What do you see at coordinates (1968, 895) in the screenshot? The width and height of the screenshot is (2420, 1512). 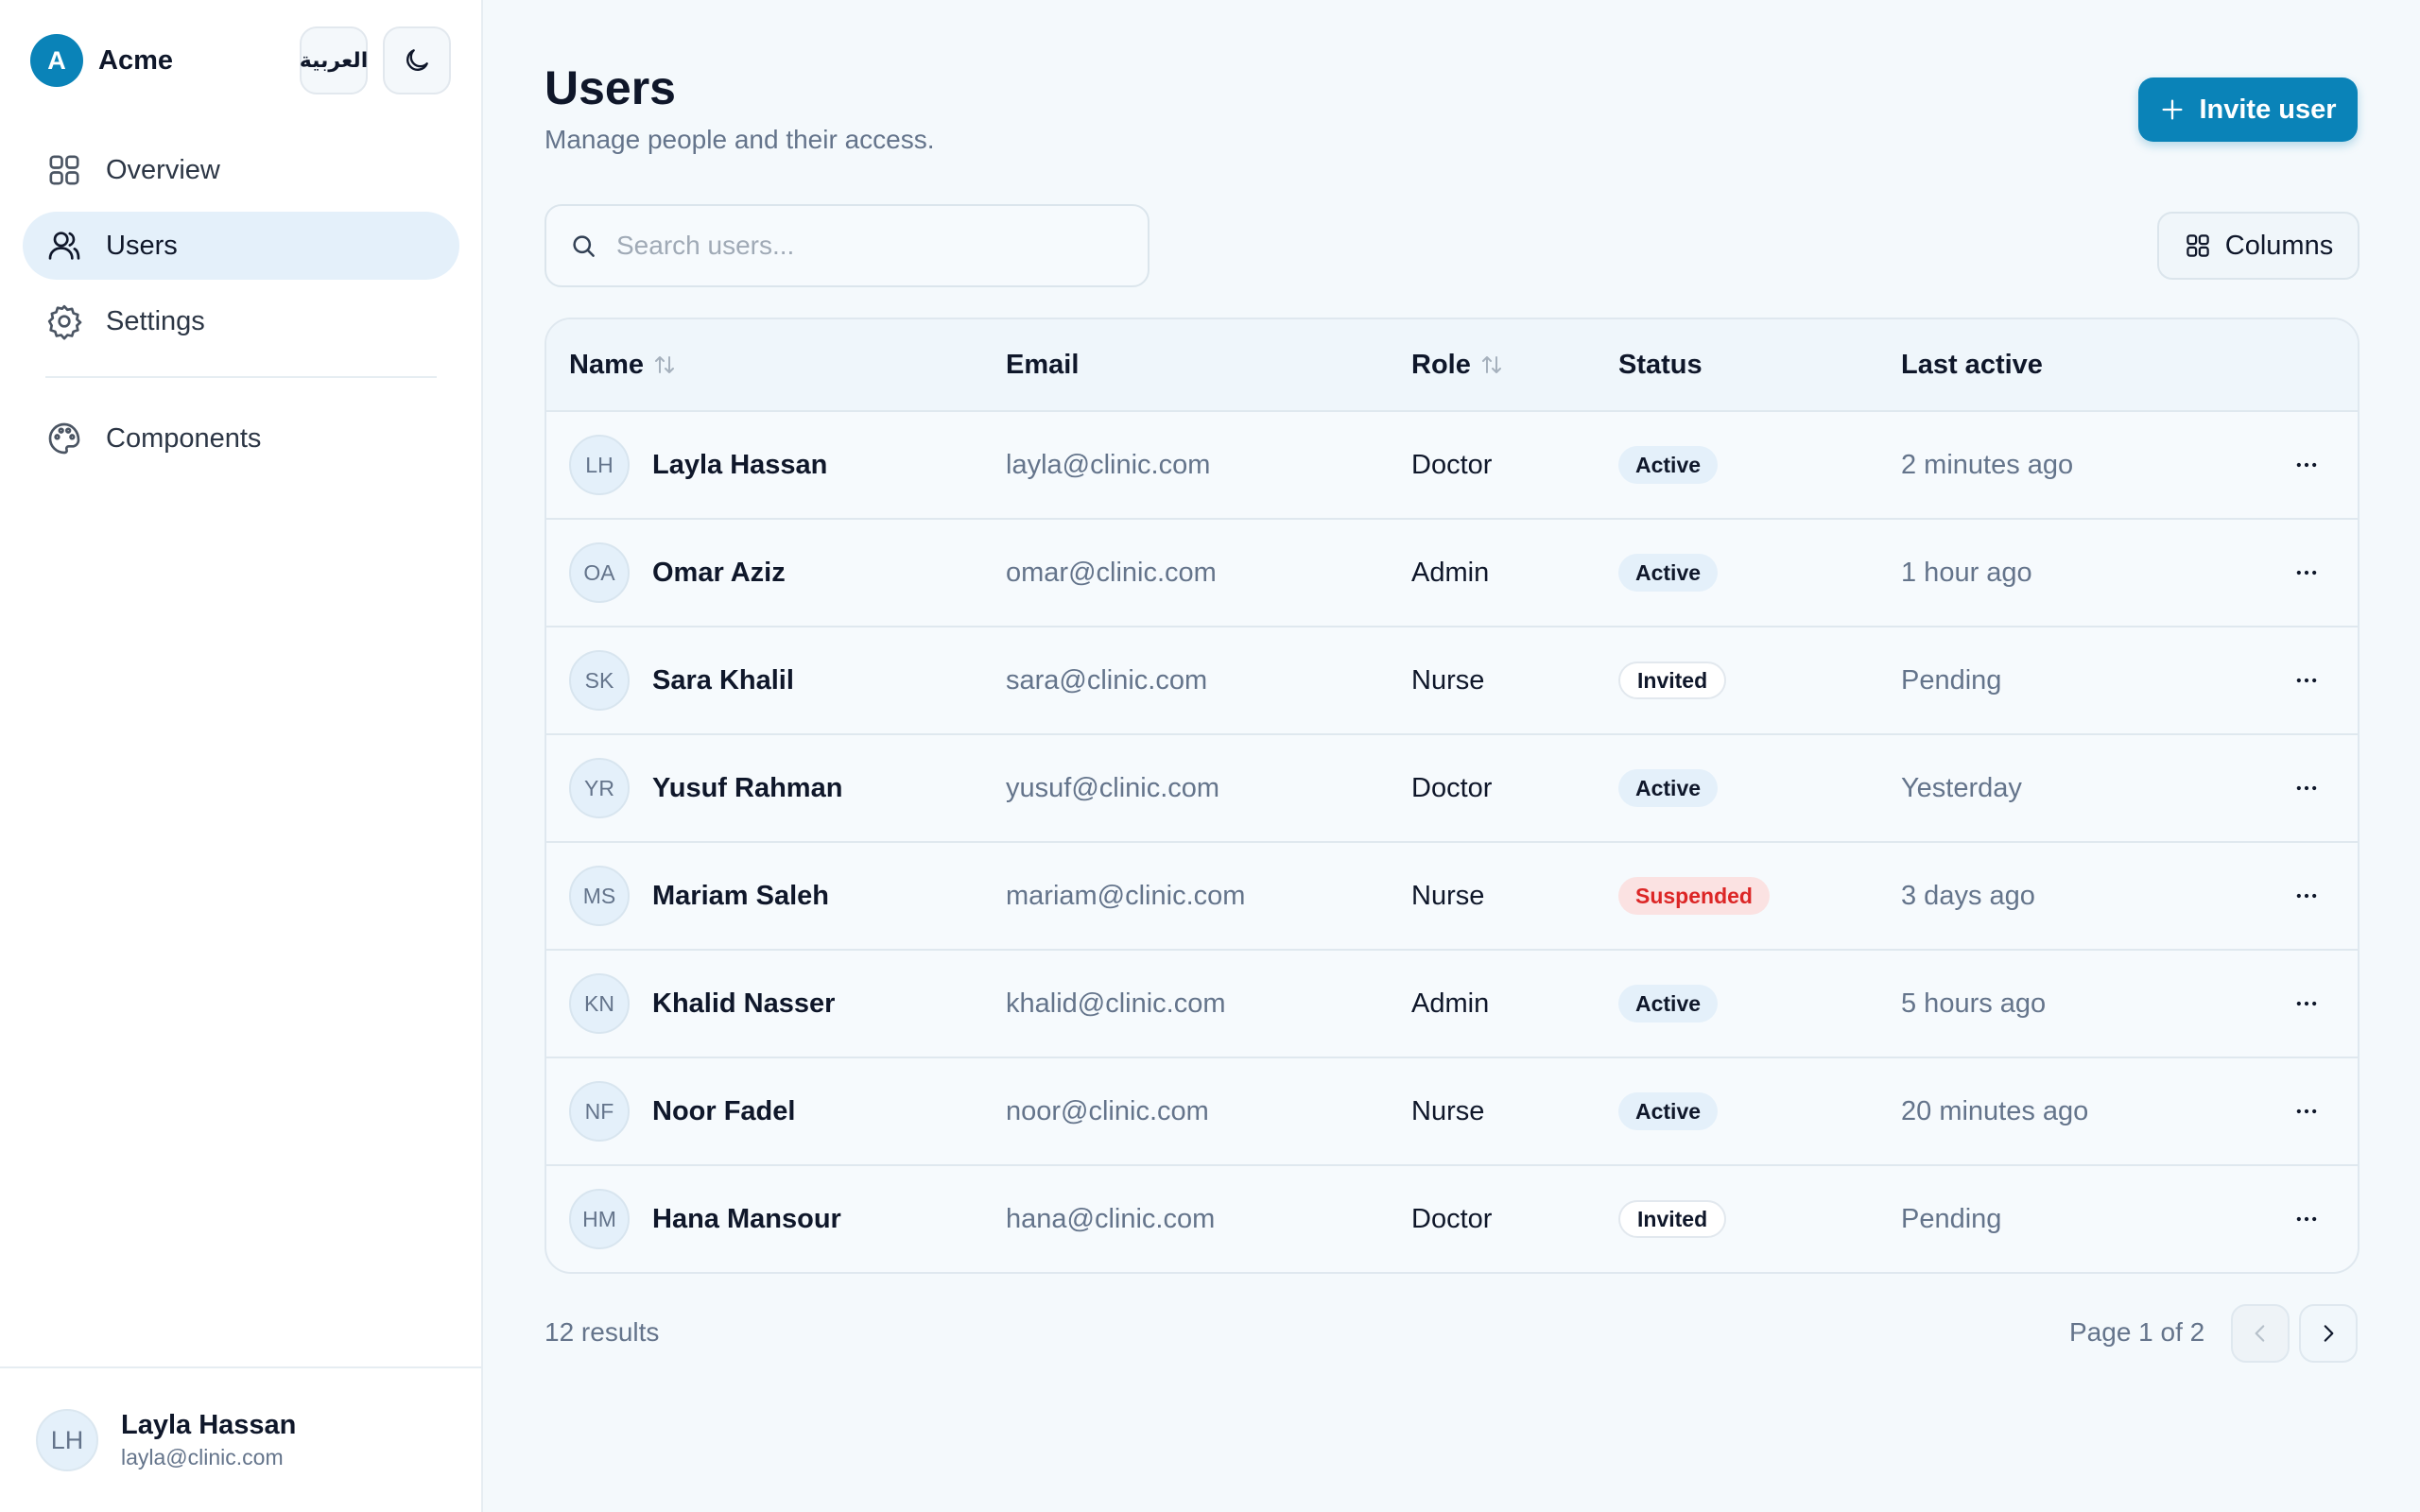 I see `last-active: 3 days ago` at bounding box center [1968, 895].